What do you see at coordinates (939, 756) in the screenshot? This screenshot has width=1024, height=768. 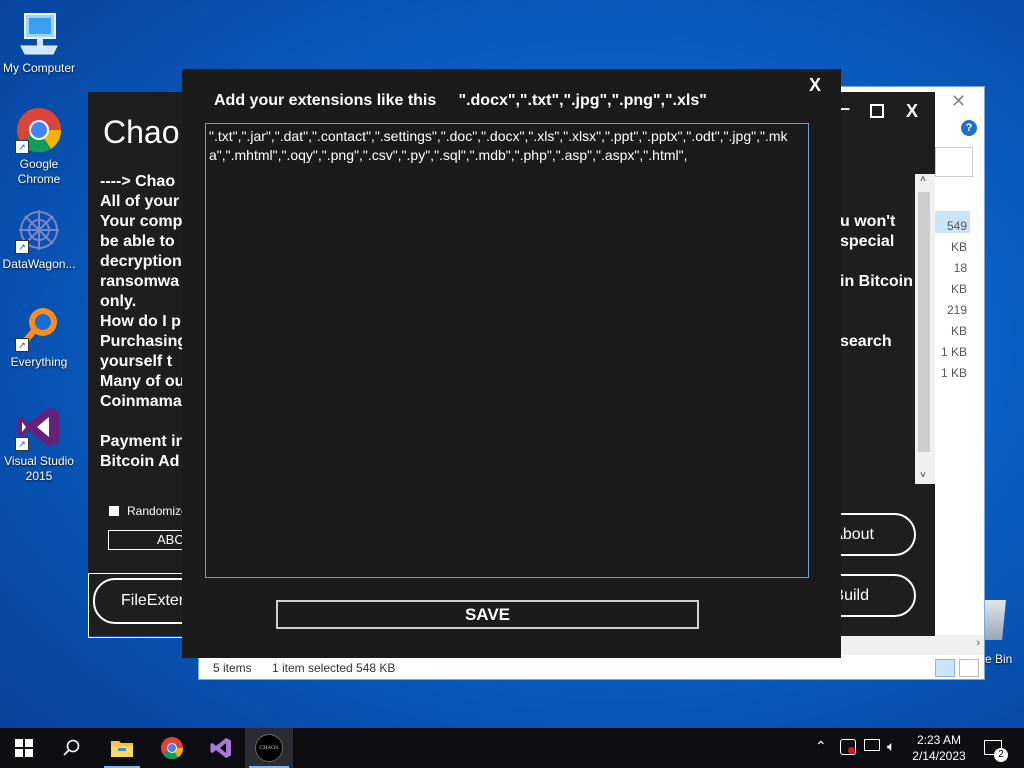 I see `clock-date: 2/14/2023` at bounding box center [939, 756].